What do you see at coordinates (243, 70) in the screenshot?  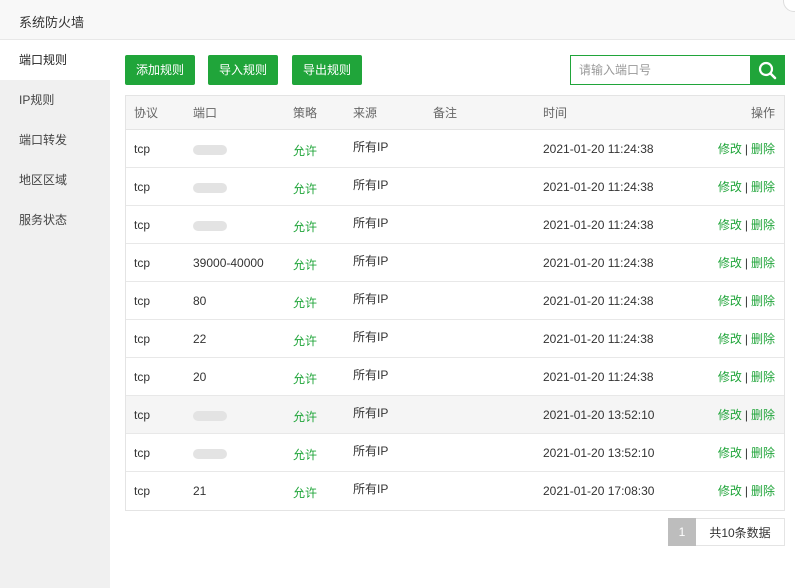 I see `import-rules-button: 导入规则` at bounding box center [243, 70].